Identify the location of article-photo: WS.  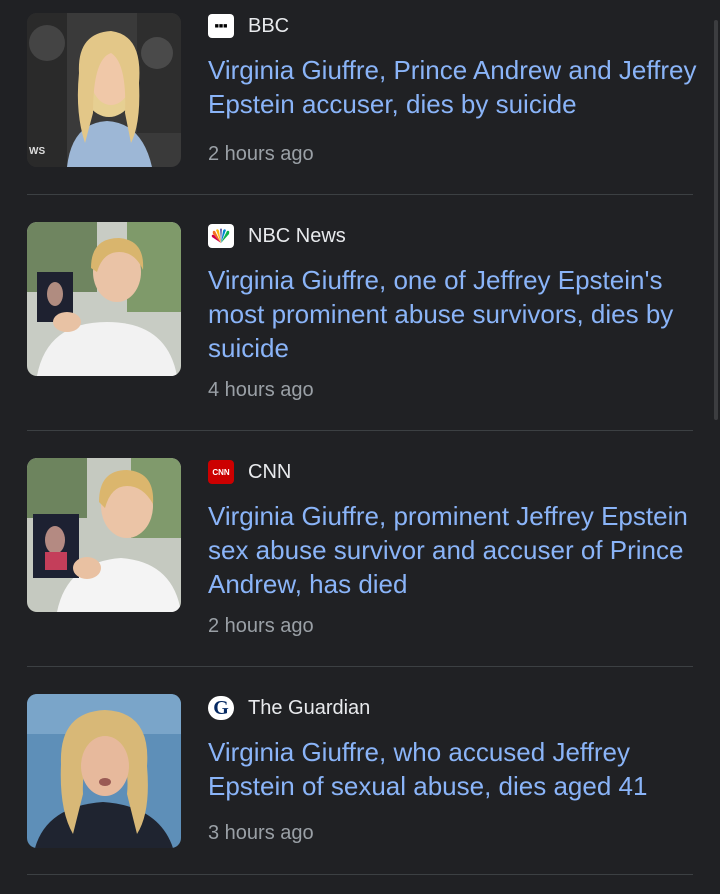
(104, 90).